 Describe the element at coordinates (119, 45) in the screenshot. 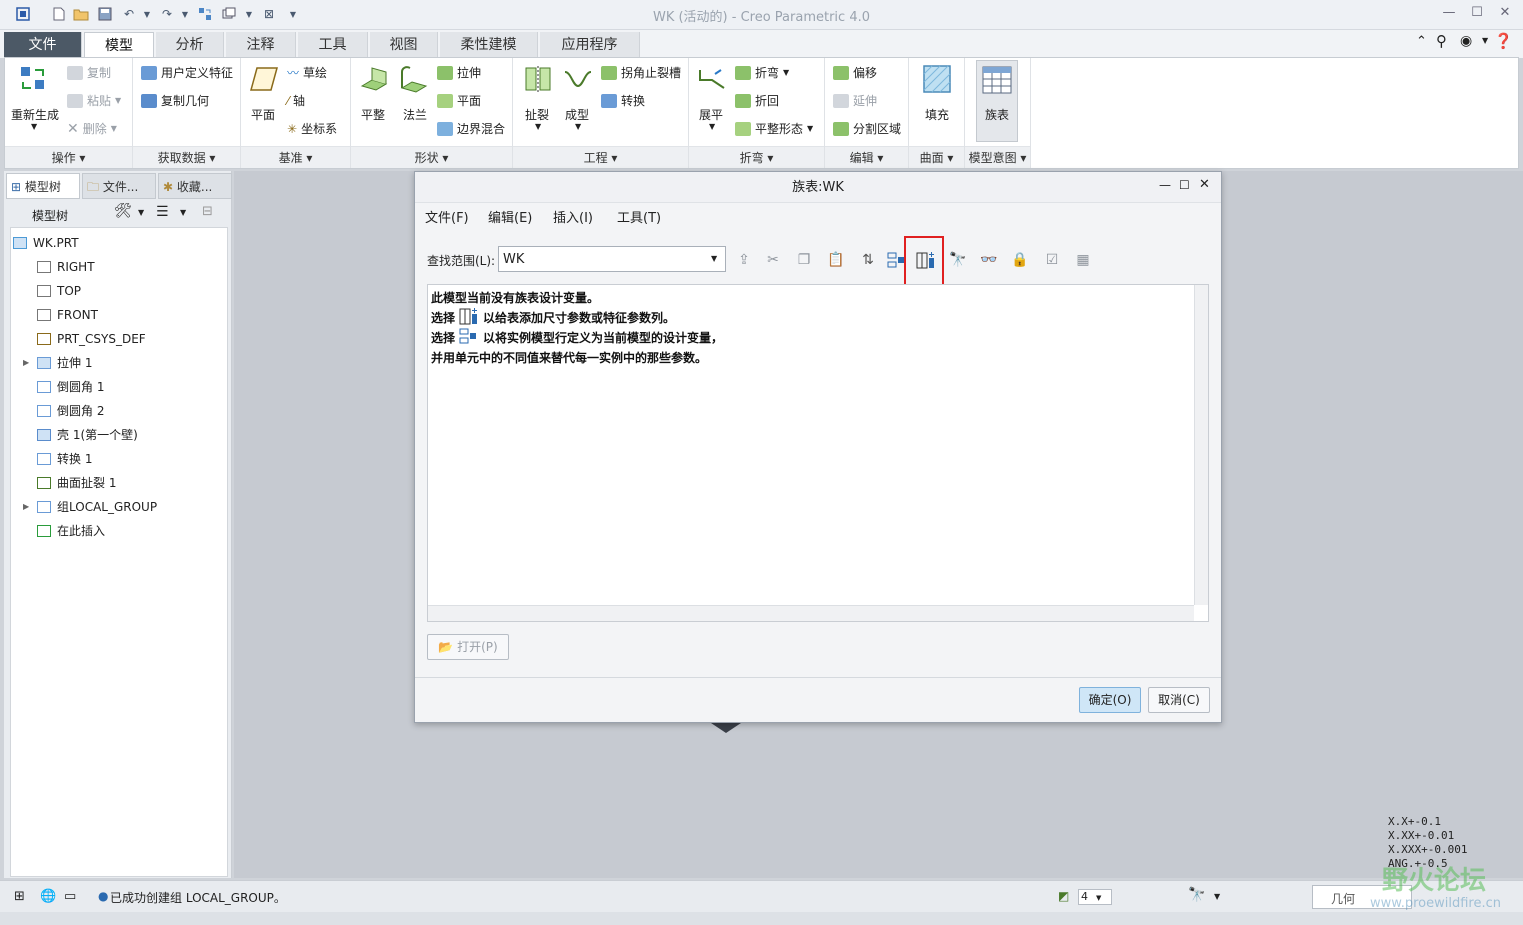

I see `tab-model: 模型` at that location.